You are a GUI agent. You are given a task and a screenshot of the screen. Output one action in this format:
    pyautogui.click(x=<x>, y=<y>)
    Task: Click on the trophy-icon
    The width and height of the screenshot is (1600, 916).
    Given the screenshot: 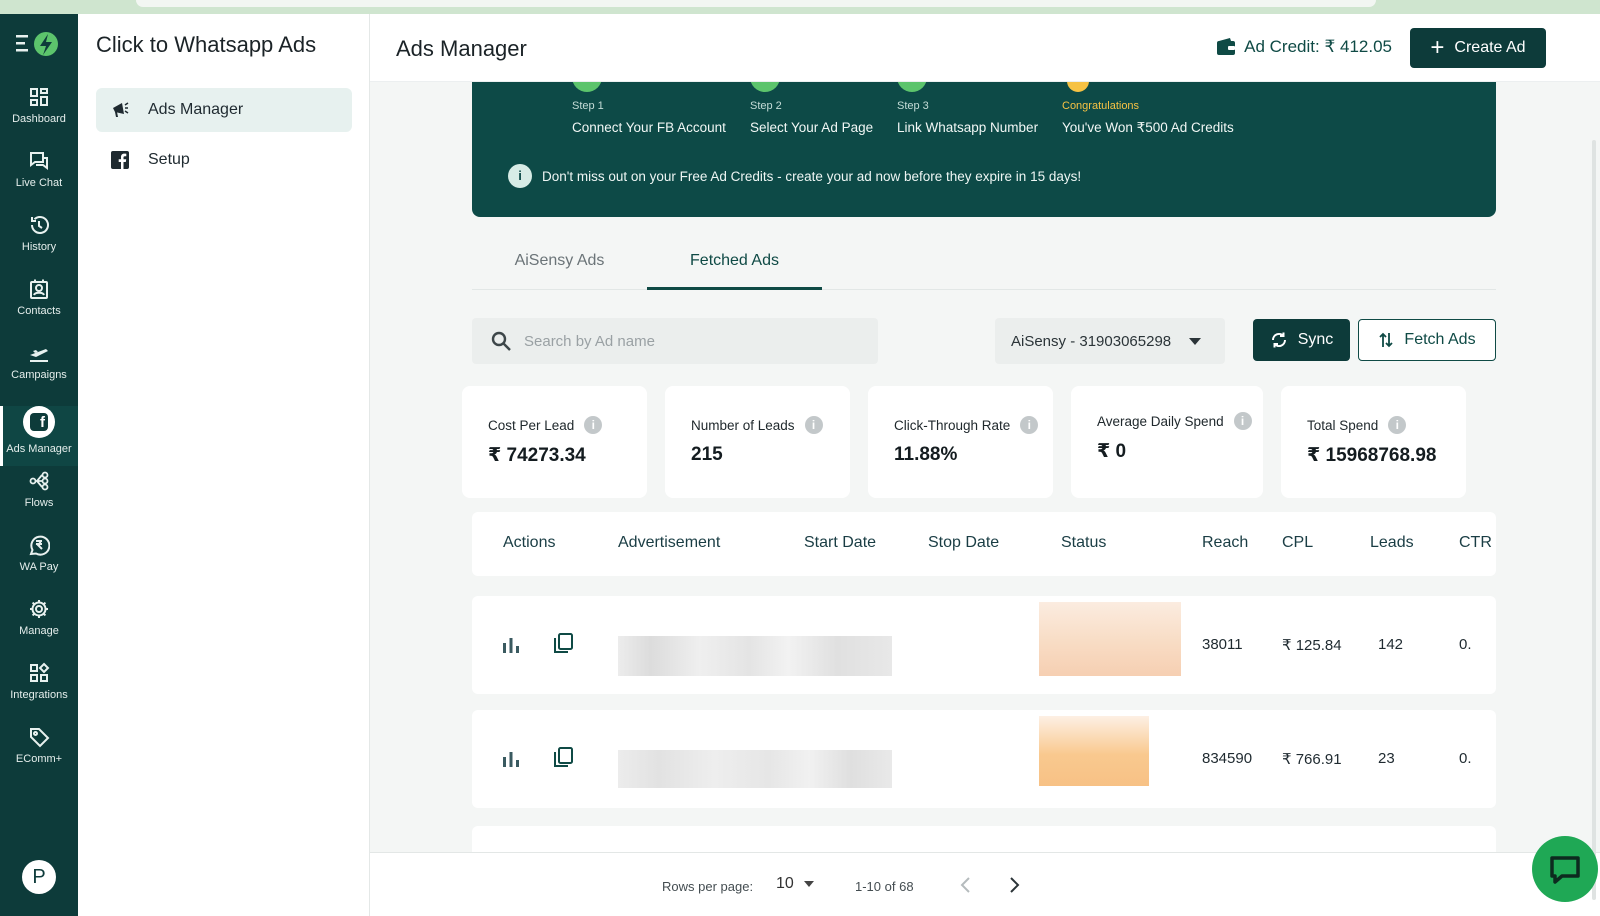 What is the action you would take?
    pyautogui.click(x=1078, y=87)
    